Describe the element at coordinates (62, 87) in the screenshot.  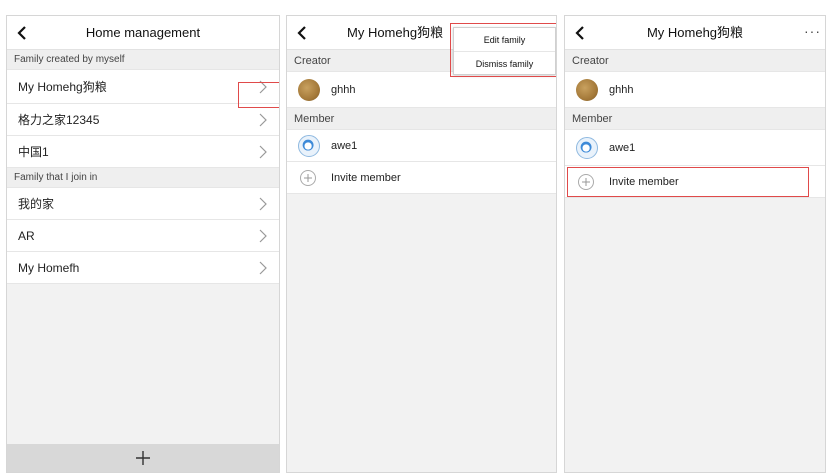
I see `family-name: My Homehg狗粮` at that location.